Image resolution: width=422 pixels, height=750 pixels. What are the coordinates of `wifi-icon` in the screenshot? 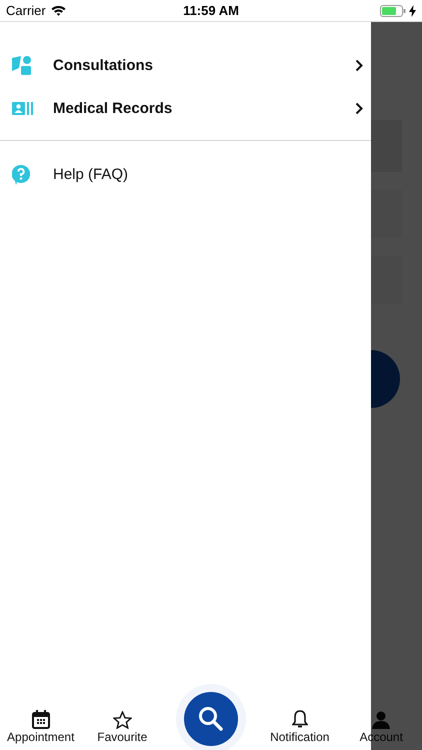 It's located at (58, 10).